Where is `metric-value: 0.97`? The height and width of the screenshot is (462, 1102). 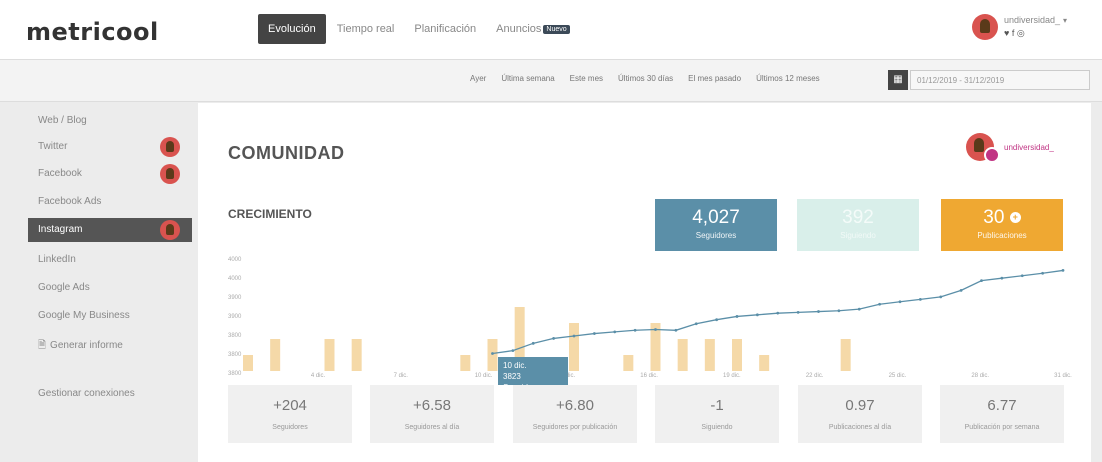 metric-value: 0.97 is located at coordinates (860, 405).